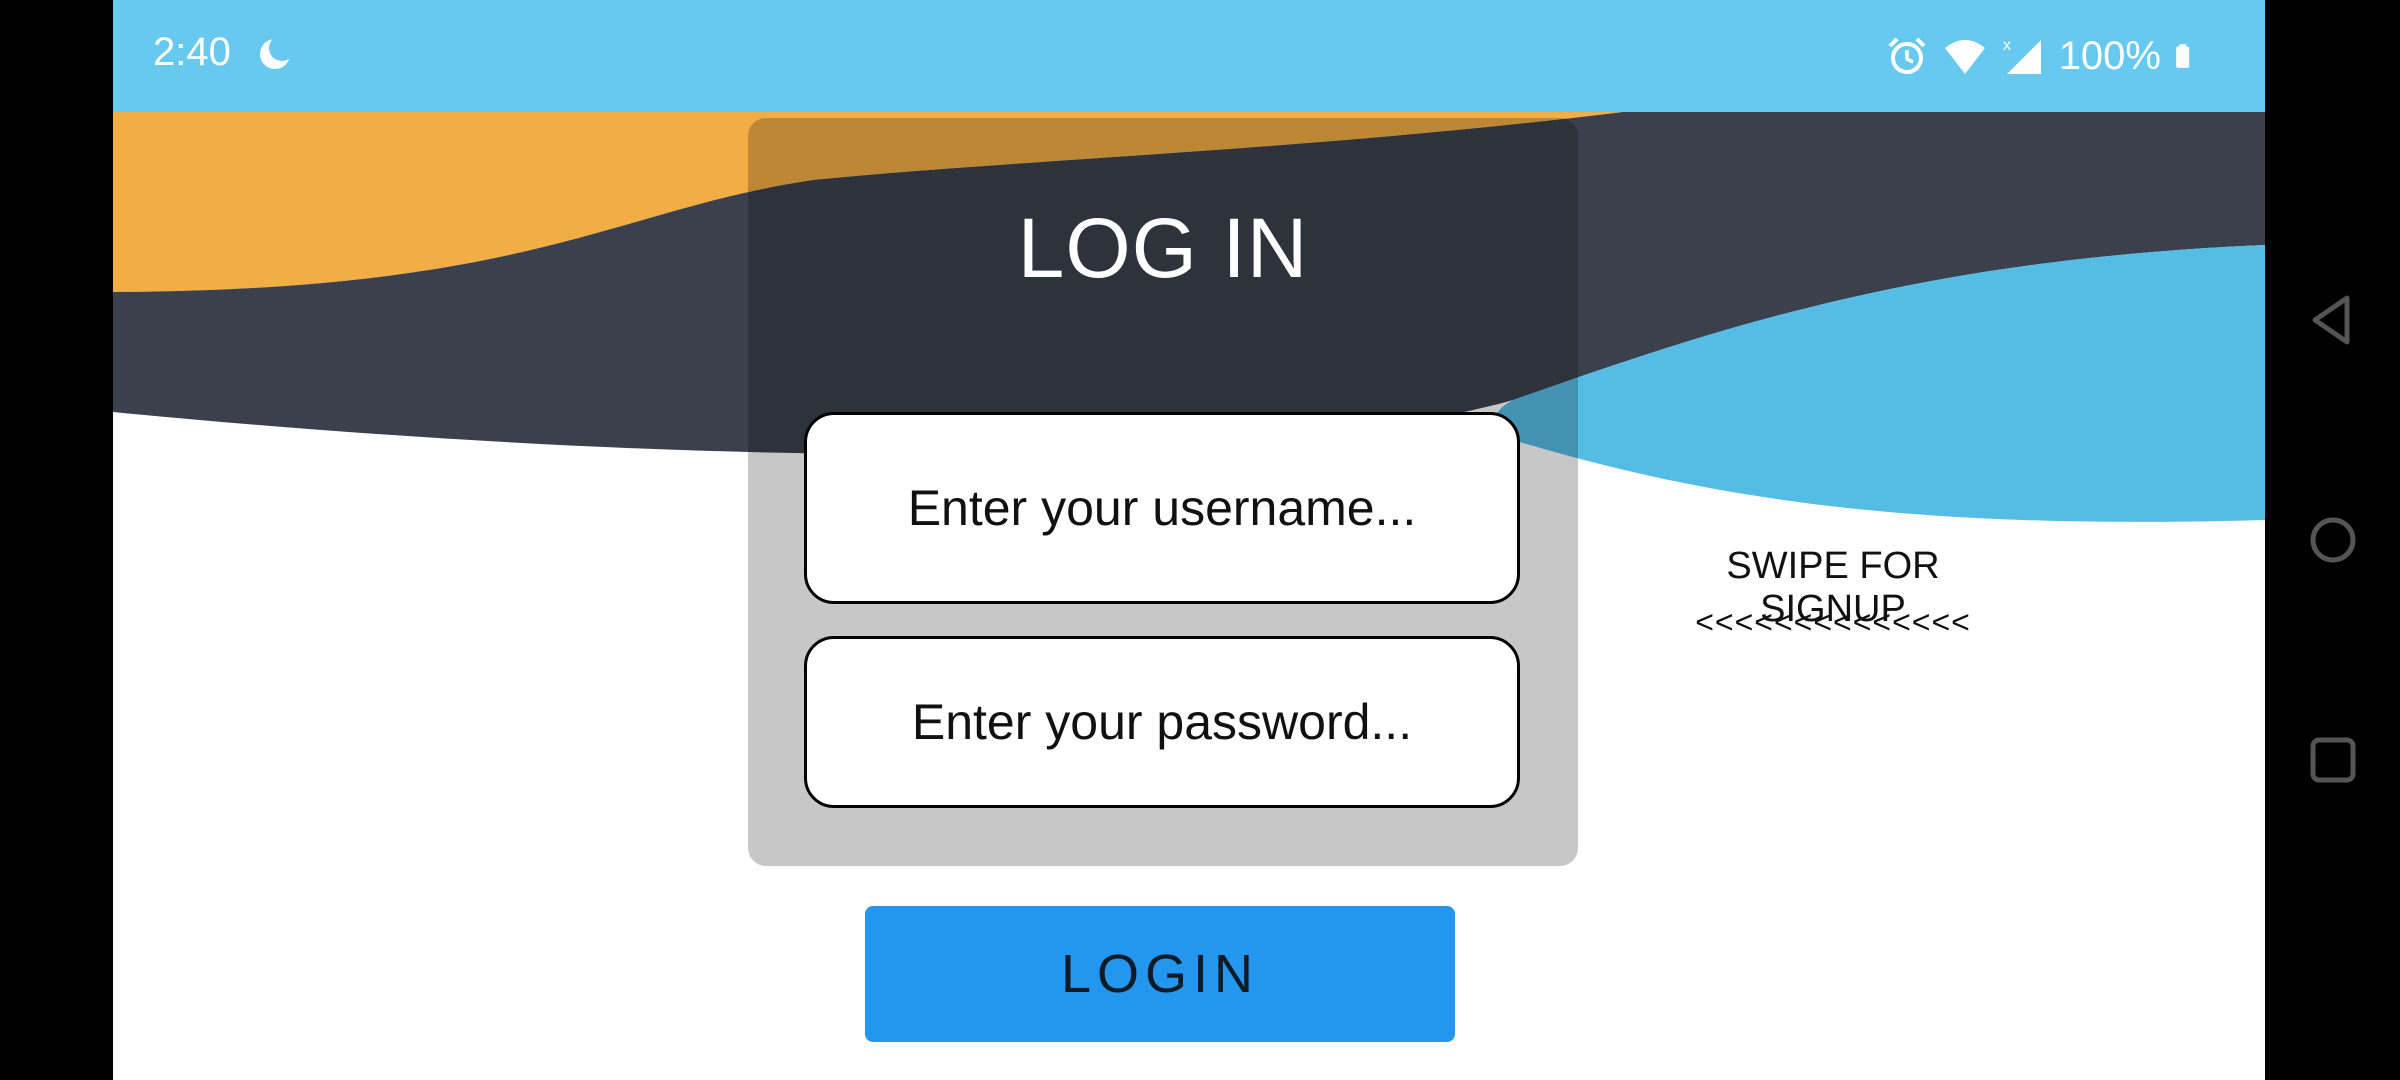 The image size is (2400, 1080). What do you see at coordinates (1163, 248) in the screenshot?
I see `page-title: LOG IN` at bounding box center [1163, 248].